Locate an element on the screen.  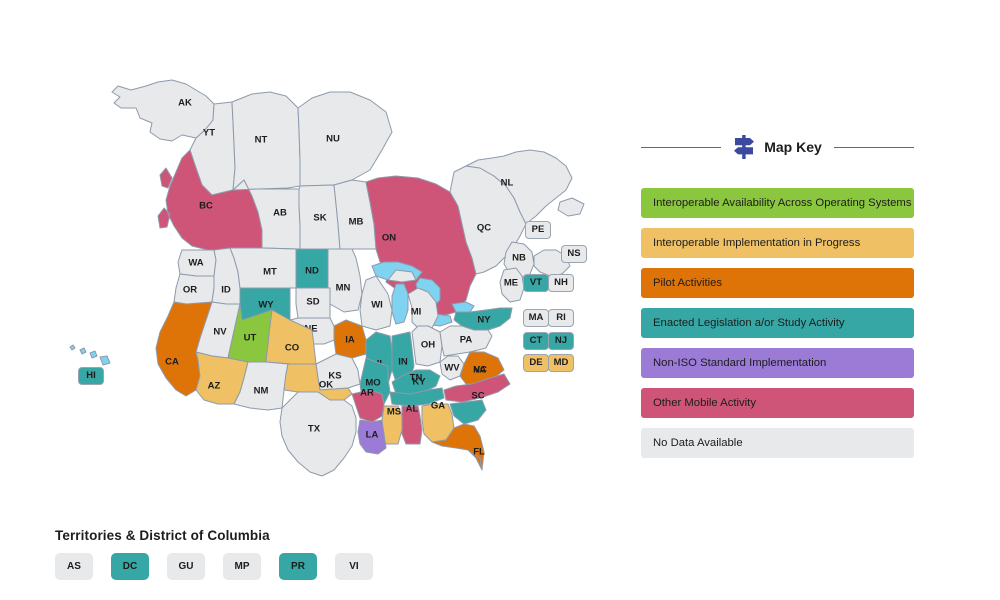
map-key-header: Map Key is located at coordinates (778, 147).